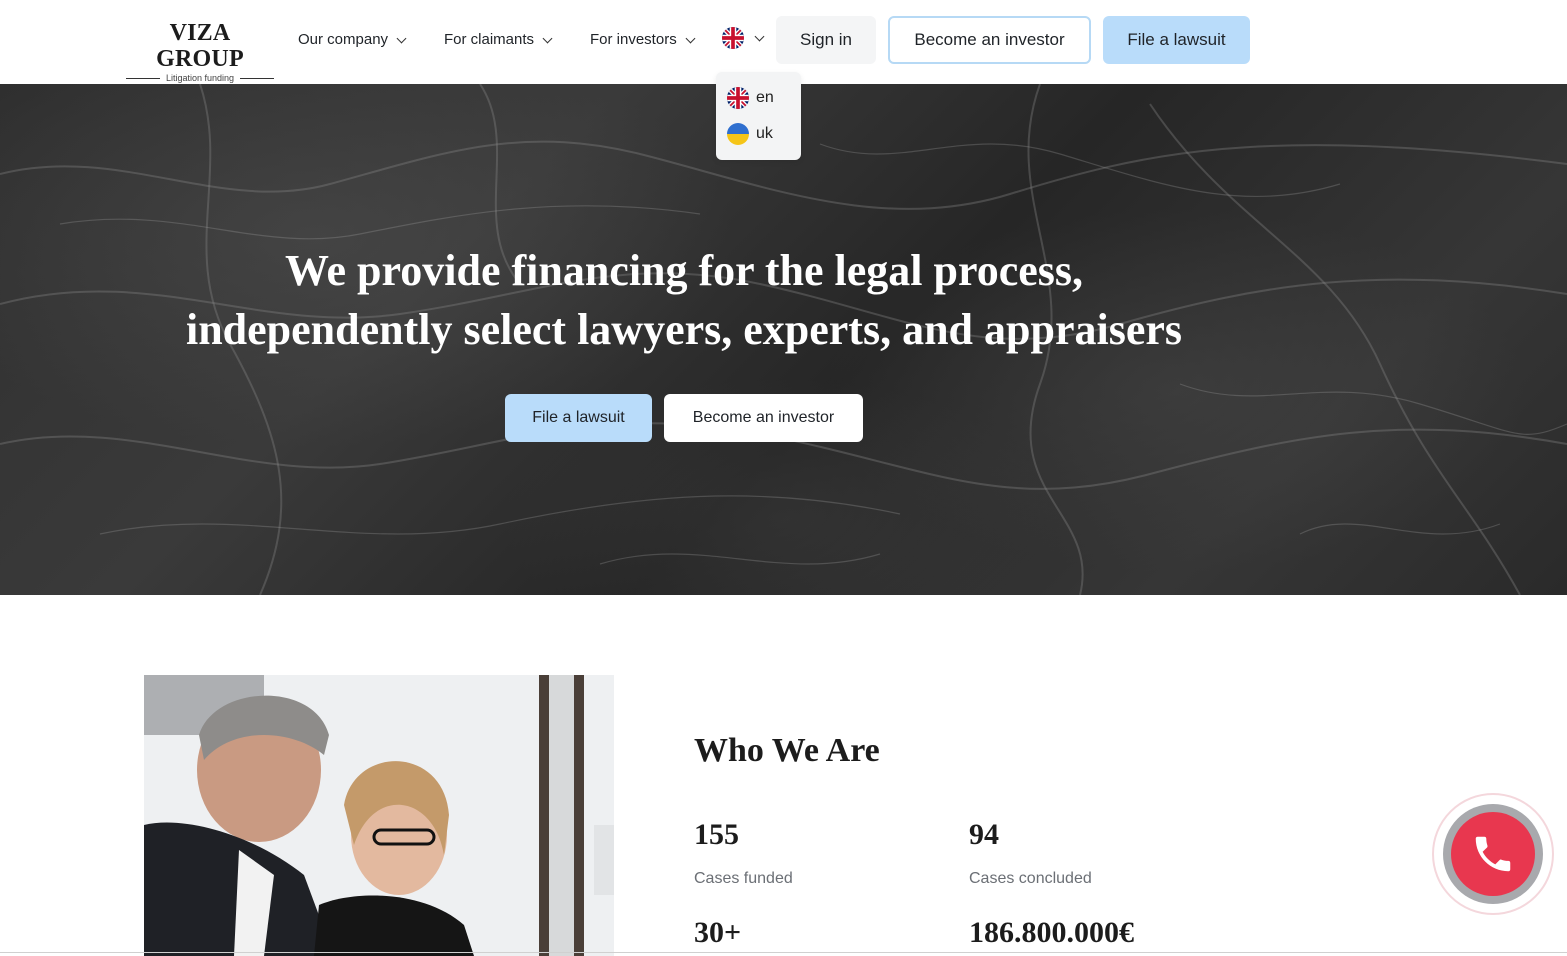 The image size is (1567, 956). I want to click on phone-icon, so click(1493, 854).